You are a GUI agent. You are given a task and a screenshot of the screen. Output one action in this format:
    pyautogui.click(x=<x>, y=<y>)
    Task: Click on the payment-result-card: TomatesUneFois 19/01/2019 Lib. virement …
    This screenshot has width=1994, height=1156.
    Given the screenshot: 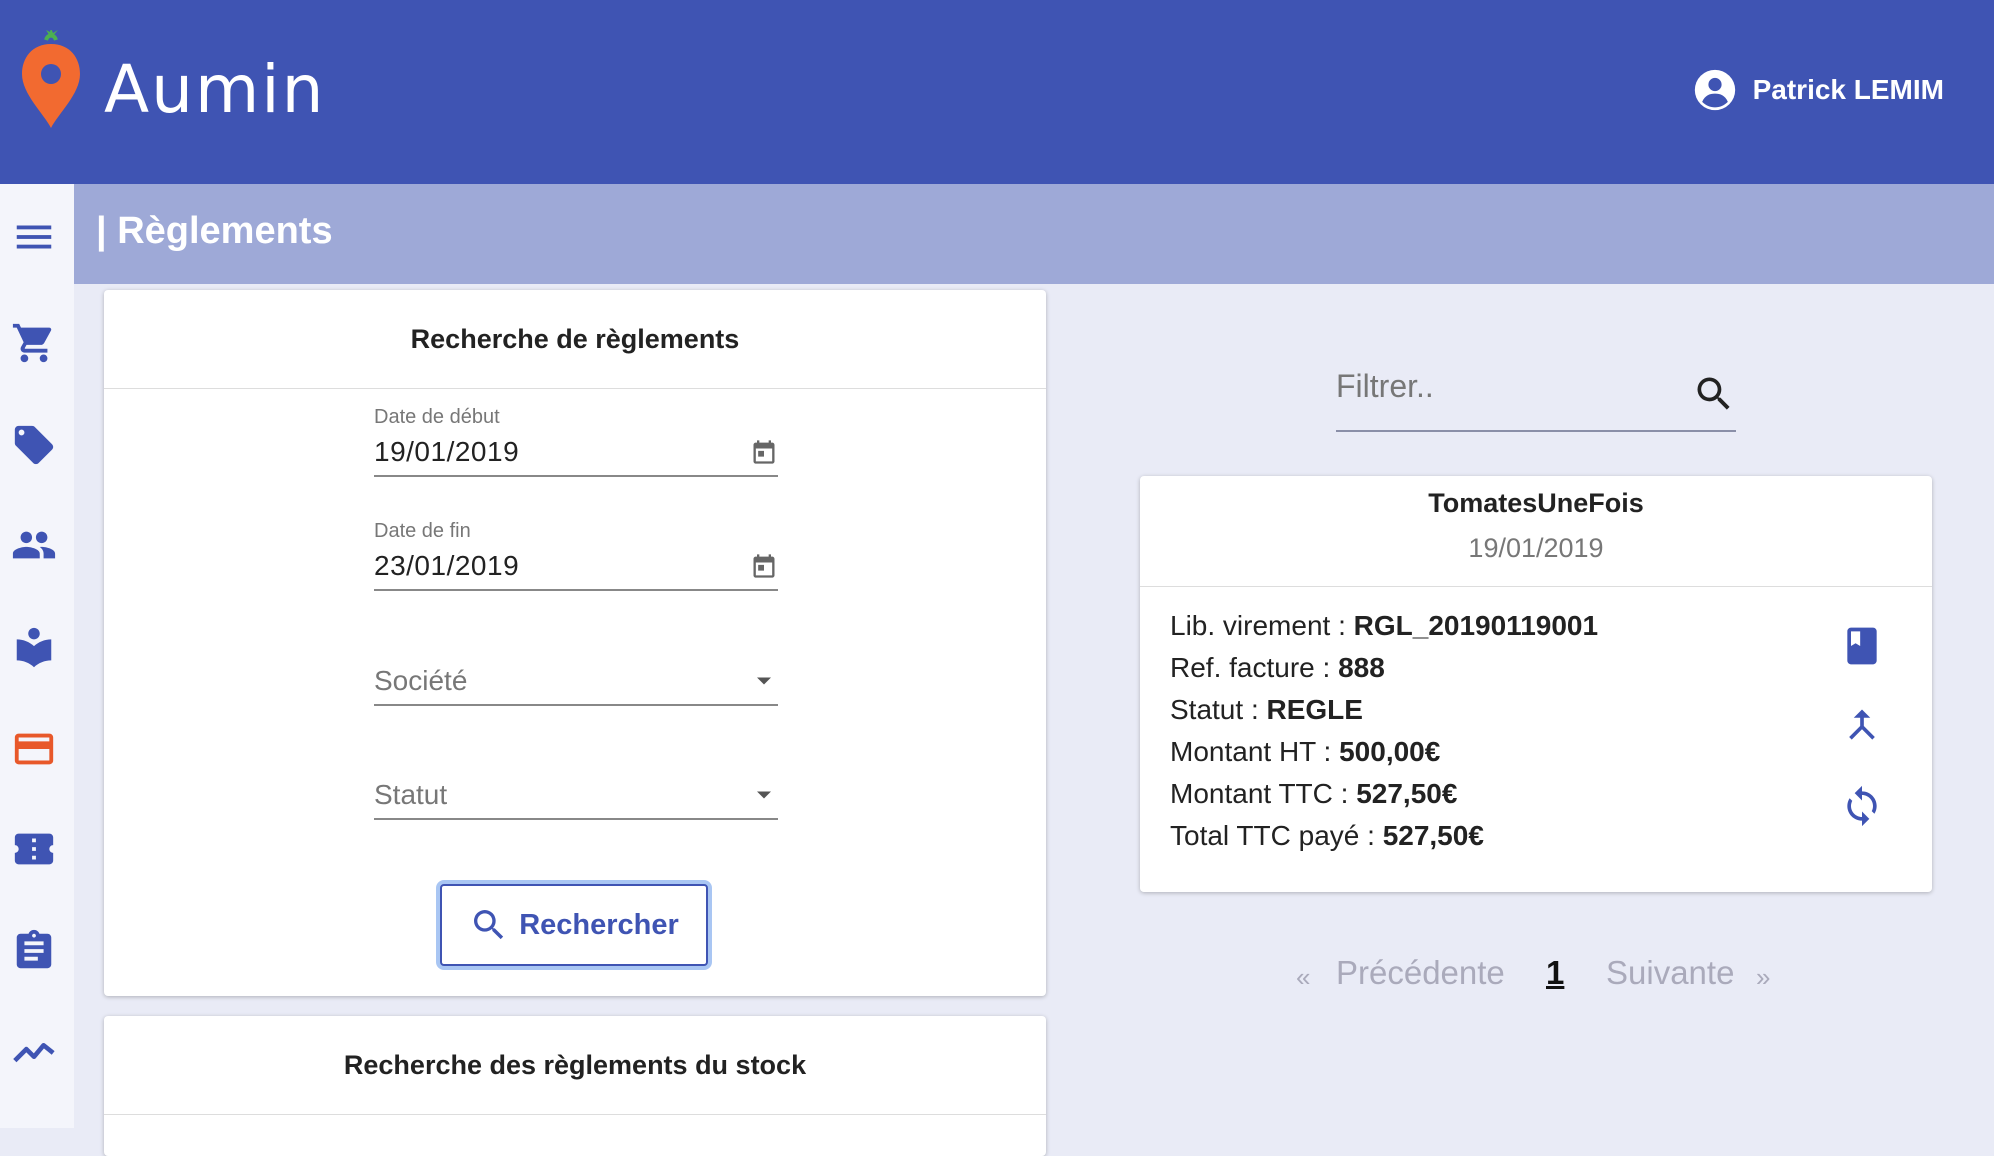 What is the action you would take?
    pyautogui.click(x=1536, y=684)
    